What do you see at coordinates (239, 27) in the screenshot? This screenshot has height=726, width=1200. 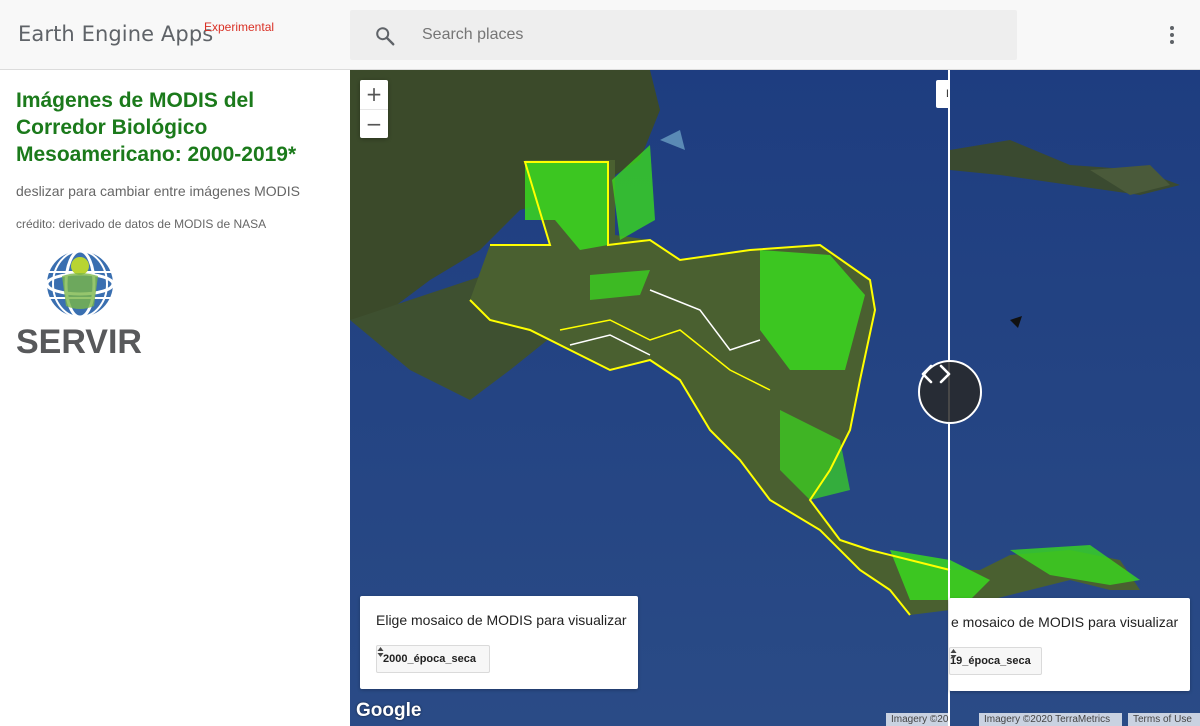 I see `experimental-badge: Experimental` at bounding box center [239, 27].